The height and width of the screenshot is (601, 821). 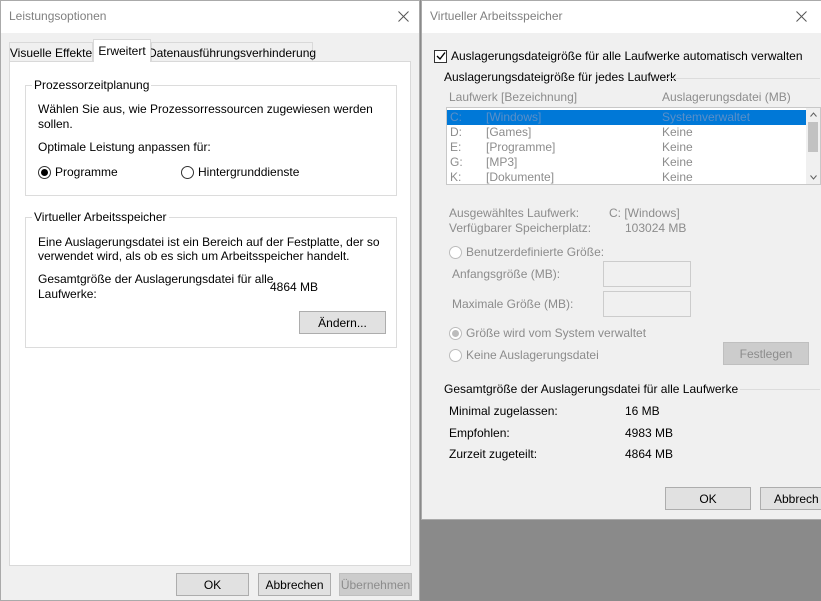 I want to click on drive-letter: G:, so click(x=456, y=162).